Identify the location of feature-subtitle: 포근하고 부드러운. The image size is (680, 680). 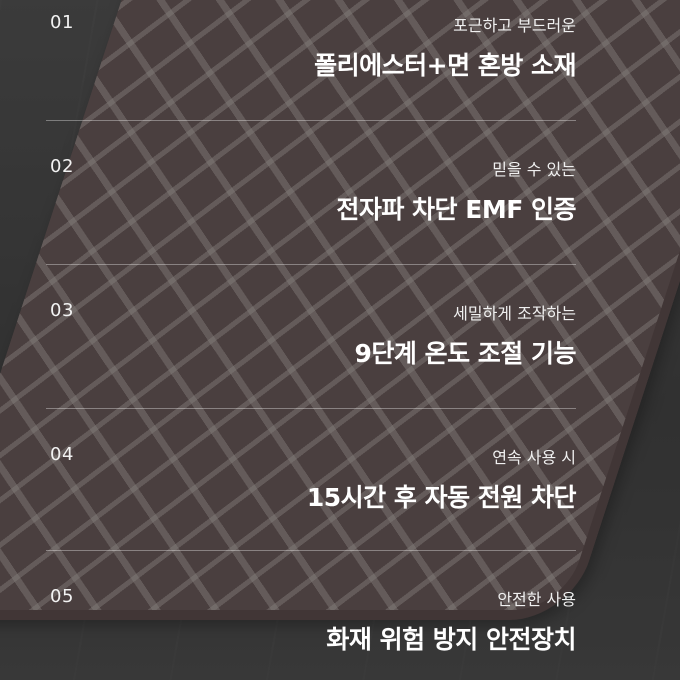
(514, 25).